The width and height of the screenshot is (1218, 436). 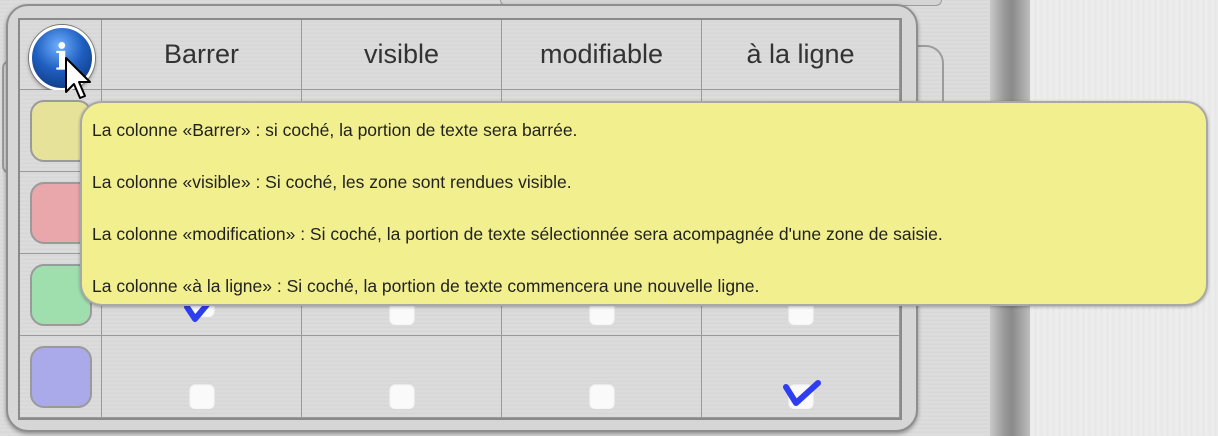 I want to click on mouse-cursor-icon, so click(x=78, y=78).